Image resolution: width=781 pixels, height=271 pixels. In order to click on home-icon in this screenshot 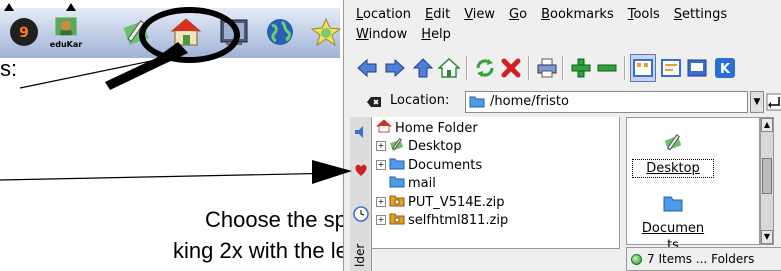, I will do `click(449, 67)`.